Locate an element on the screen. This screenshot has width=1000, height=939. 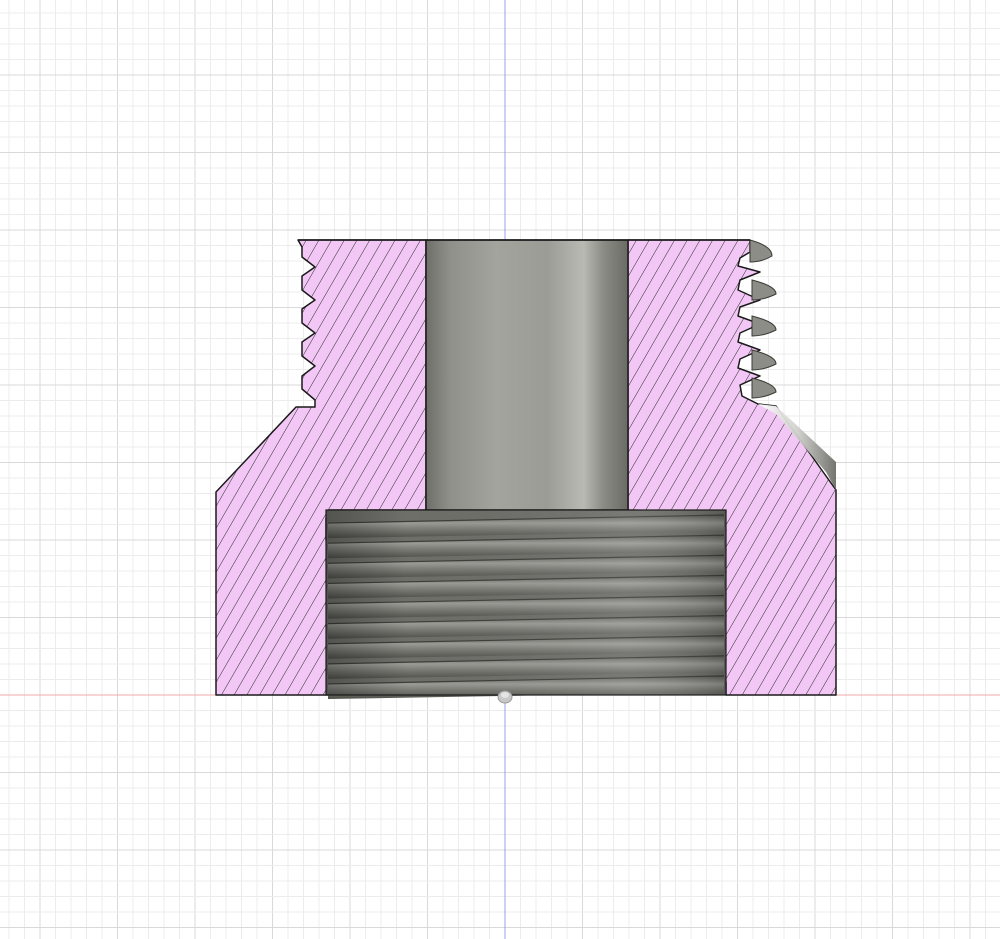
origin-point-icon is located at coordinates (505, 697).